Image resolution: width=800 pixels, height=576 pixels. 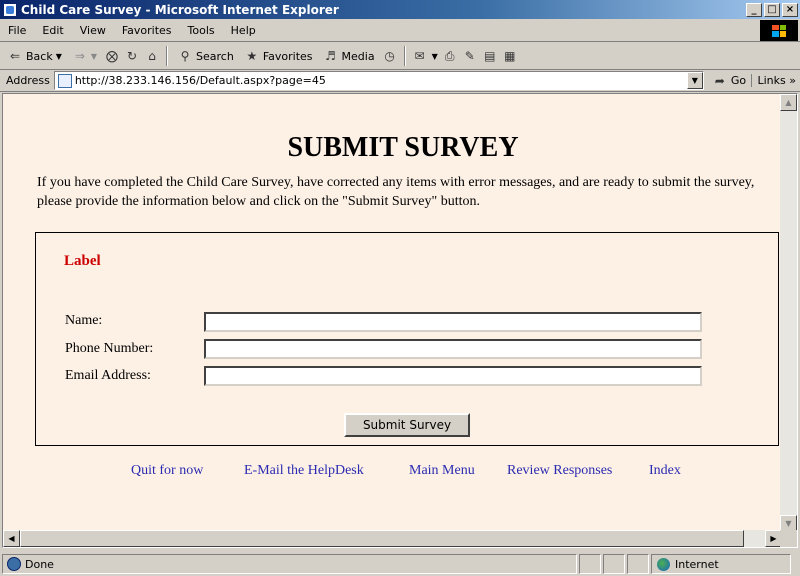 I want to click on close-button: ×, so click(x=790, y=9).